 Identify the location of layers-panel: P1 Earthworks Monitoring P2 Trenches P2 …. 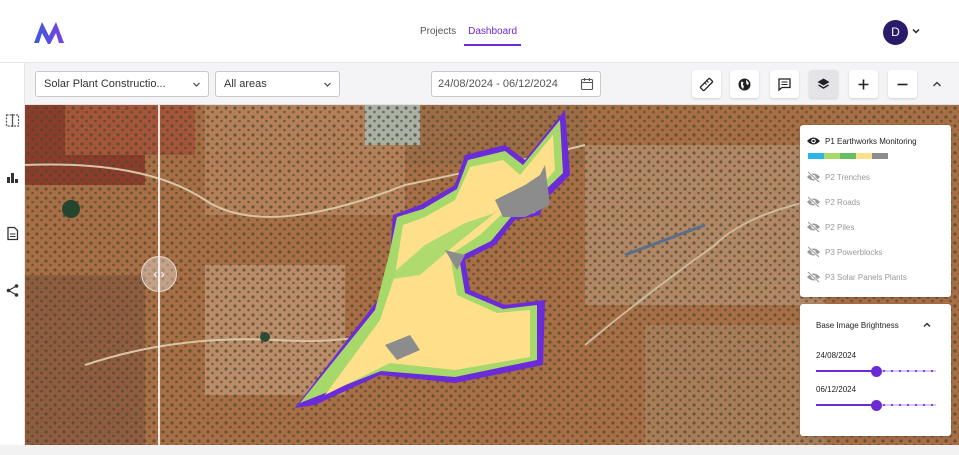
(875, 211).